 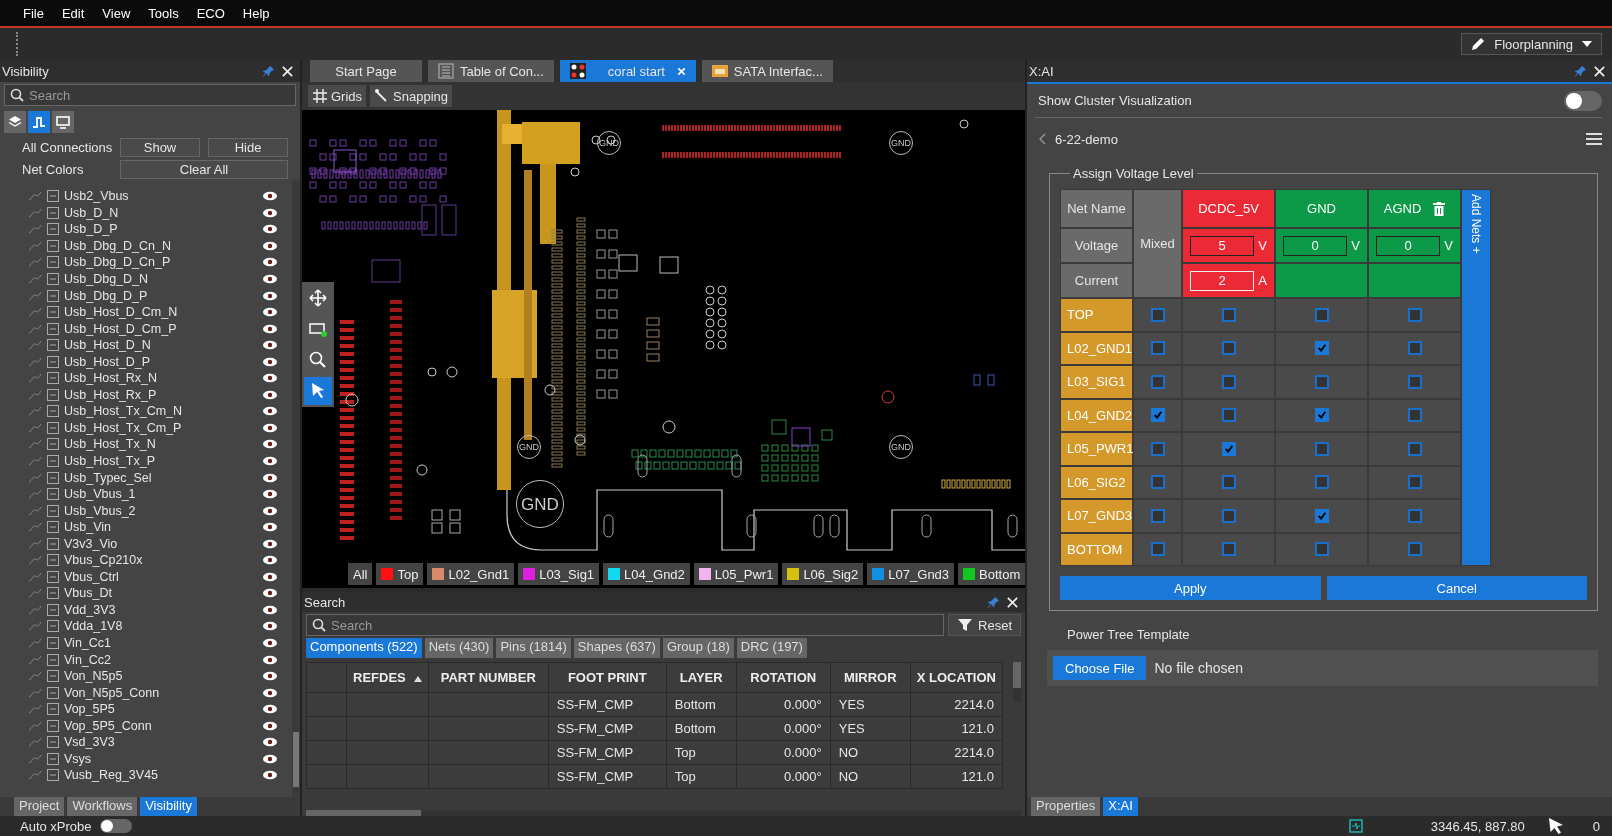 I want to click on net-name: Vbus_Ctrl, so click(x=160, y=576).